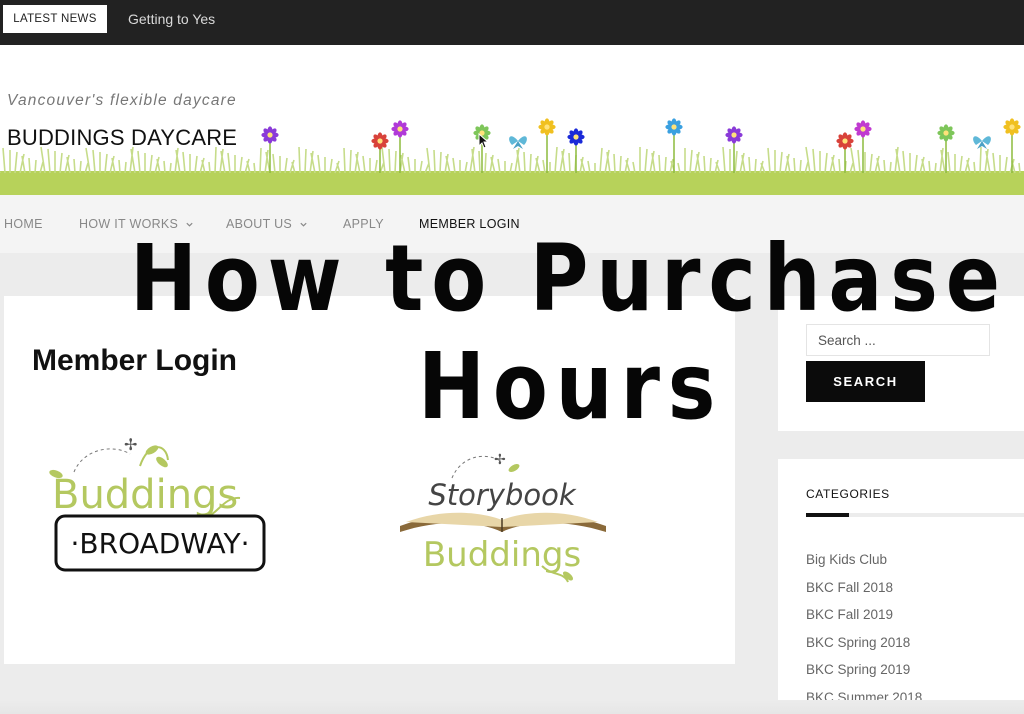  Describe the element at coordinates (55, 19) in the screenshot. I see `latest-news-badge: LATEST NEWS` at that location.